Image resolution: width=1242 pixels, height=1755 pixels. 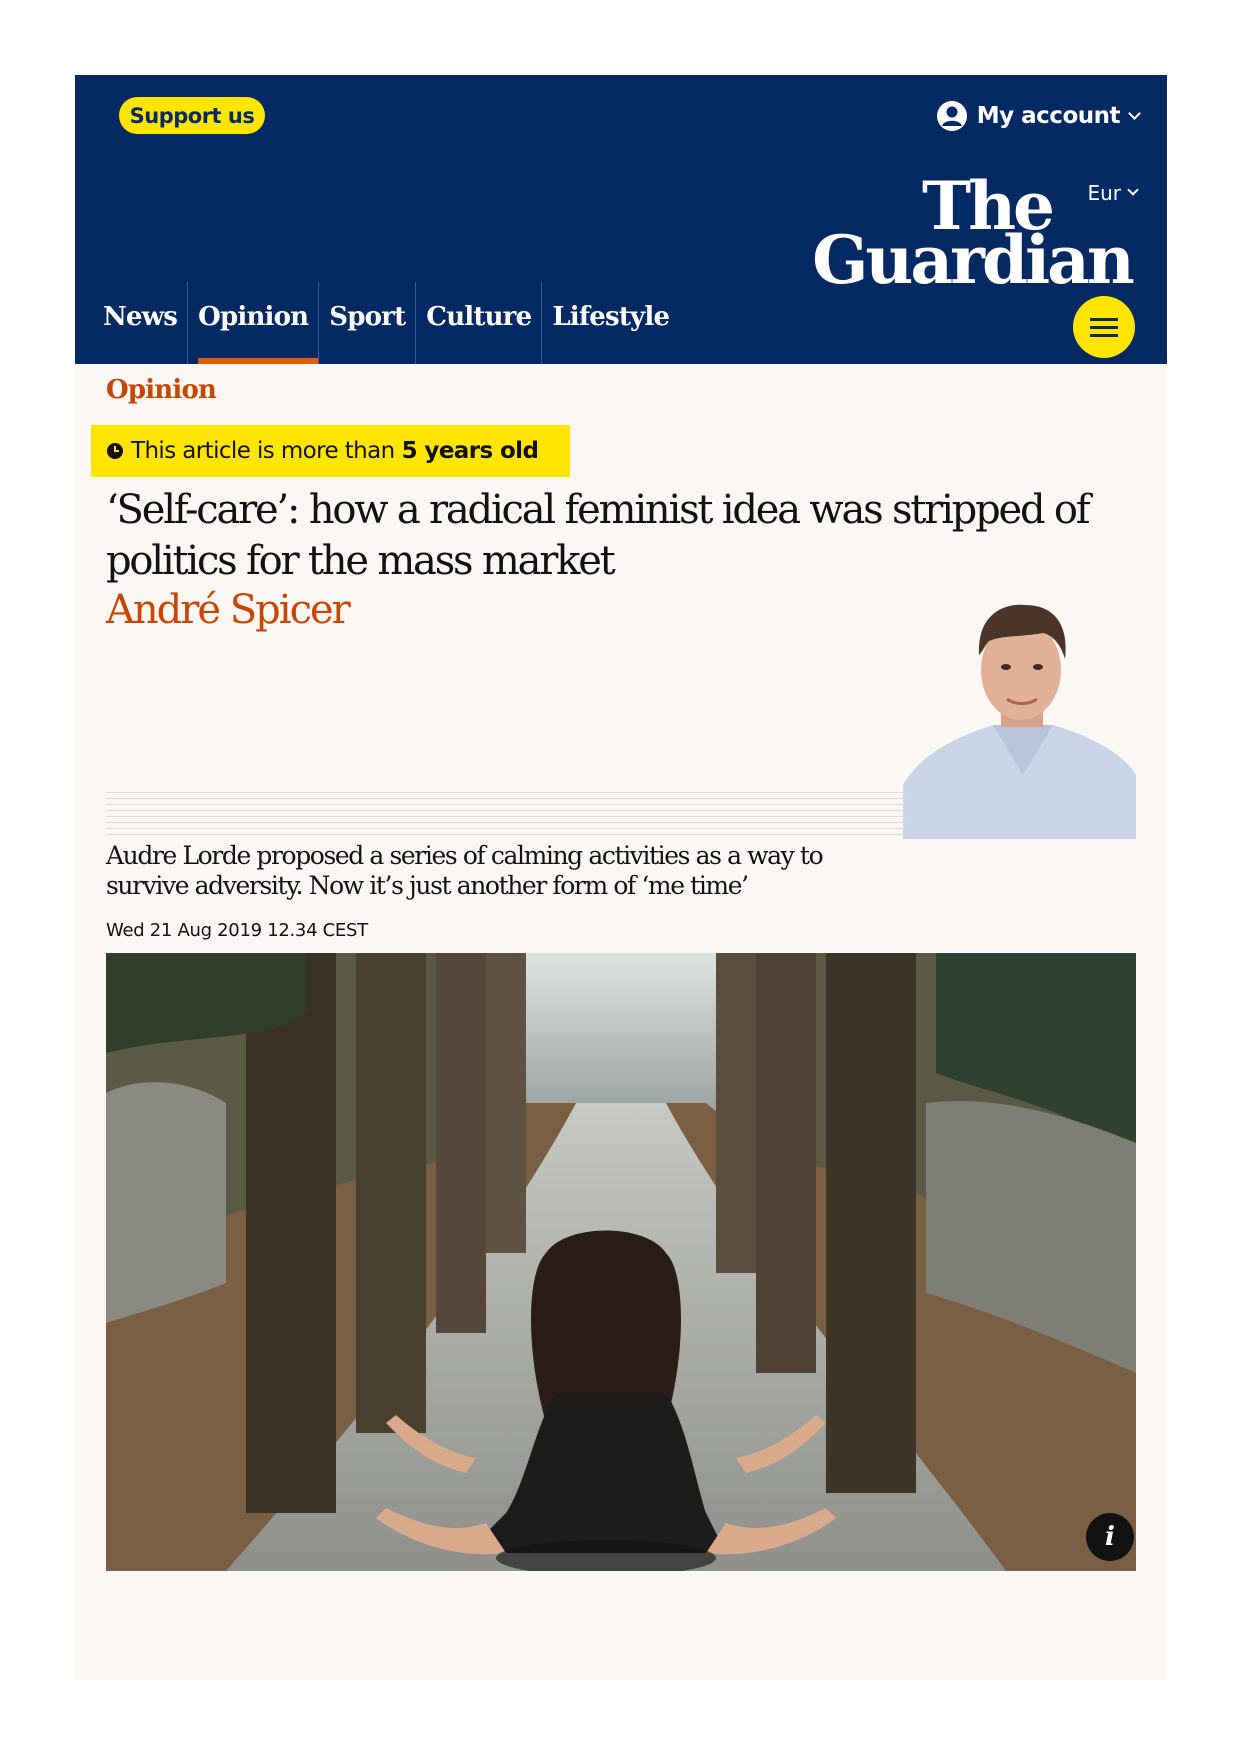 I want to click on support-us-button: Support us, so click(x=192, y=115).